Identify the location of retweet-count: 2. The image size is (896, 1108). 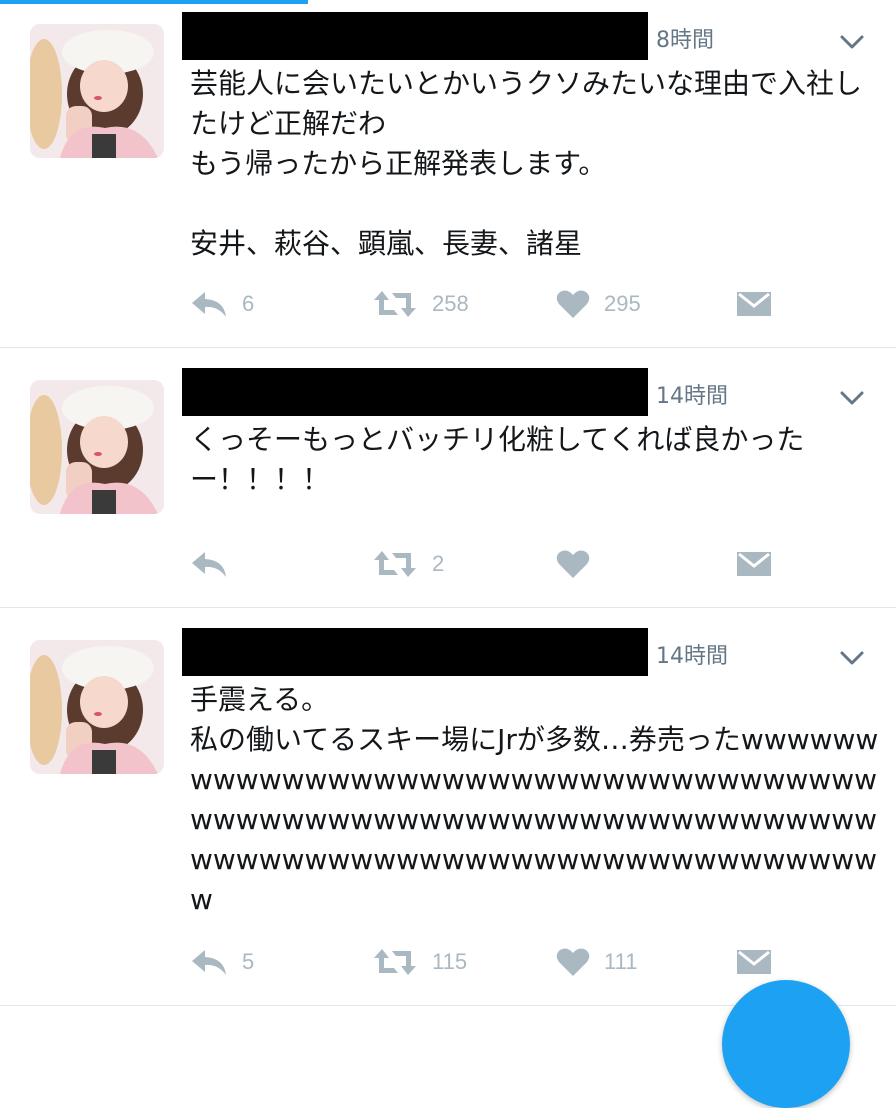
(438, 563).